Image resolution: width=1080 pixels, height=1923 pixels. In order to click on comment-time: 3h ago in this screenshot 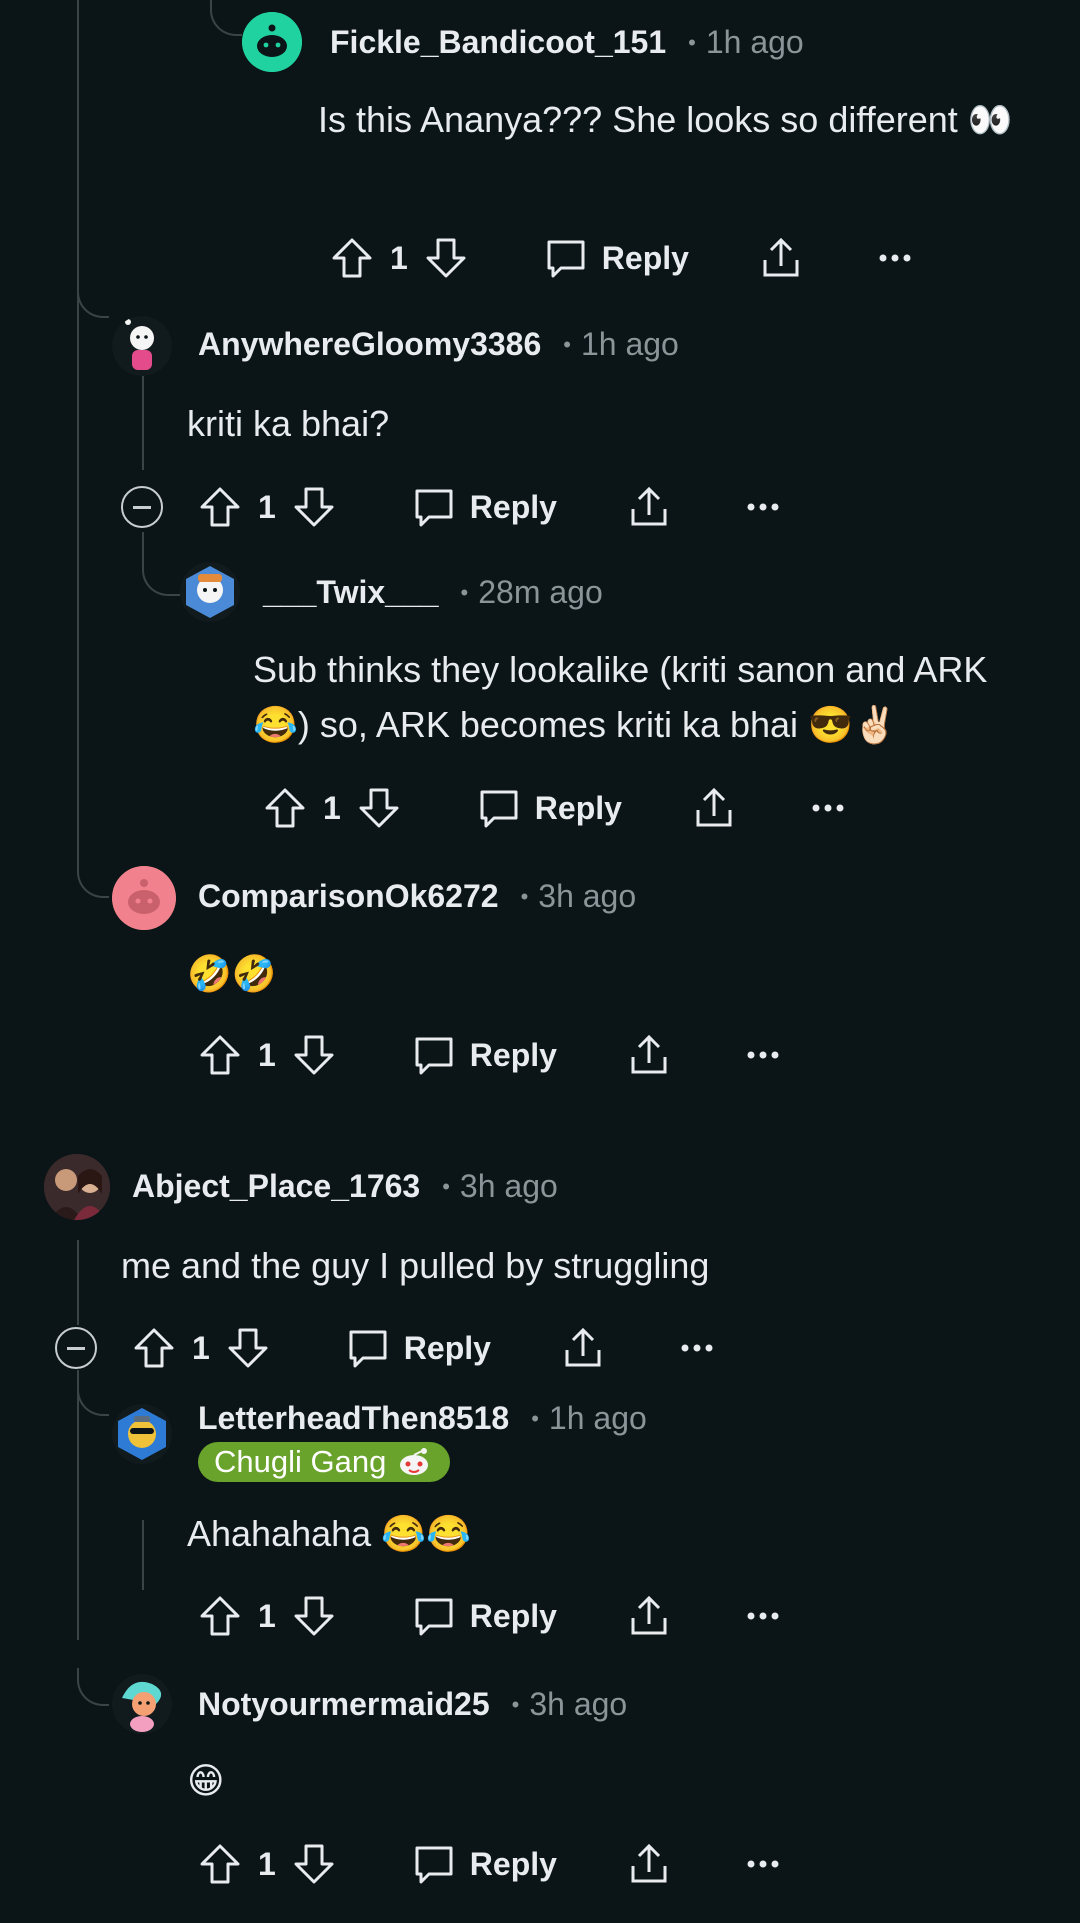, I will do `click(578, 1704)`.